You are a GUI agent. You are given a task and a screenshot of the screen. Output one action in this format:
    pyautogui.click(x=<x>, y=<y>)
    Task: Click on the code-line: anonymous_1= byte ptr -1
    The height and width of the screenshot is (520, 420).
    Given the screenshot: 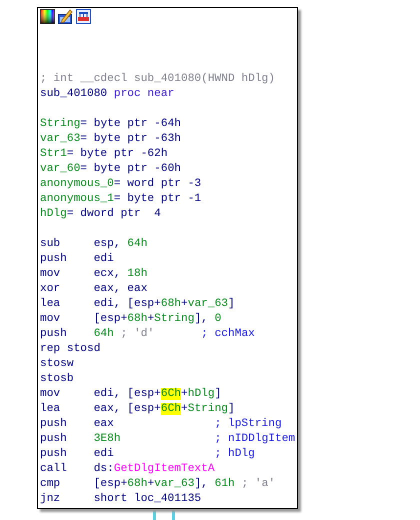 What is the action you would take?
    pyautogui.click(x=121, y=199)
    